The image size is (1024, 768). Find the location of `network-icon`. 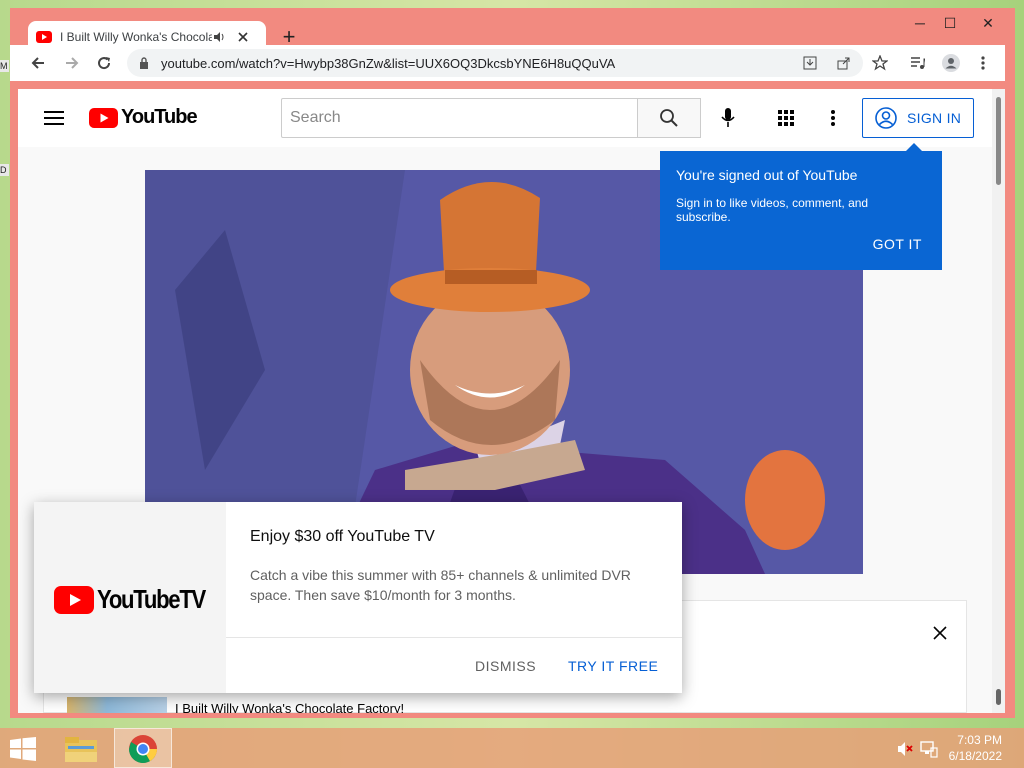

network-icon is located at coordinates (929, 749).